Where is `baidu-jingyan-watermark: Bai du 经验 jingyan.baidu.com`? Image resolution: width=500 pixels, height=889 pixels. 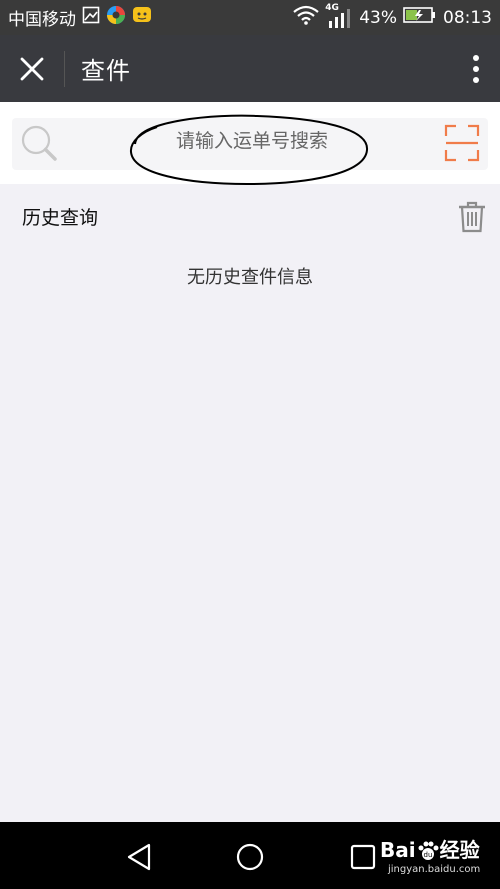
baidu-jingyan-watermark: Bai du 经验 jingyan.baidu.com is located at coordinates (430, 854).